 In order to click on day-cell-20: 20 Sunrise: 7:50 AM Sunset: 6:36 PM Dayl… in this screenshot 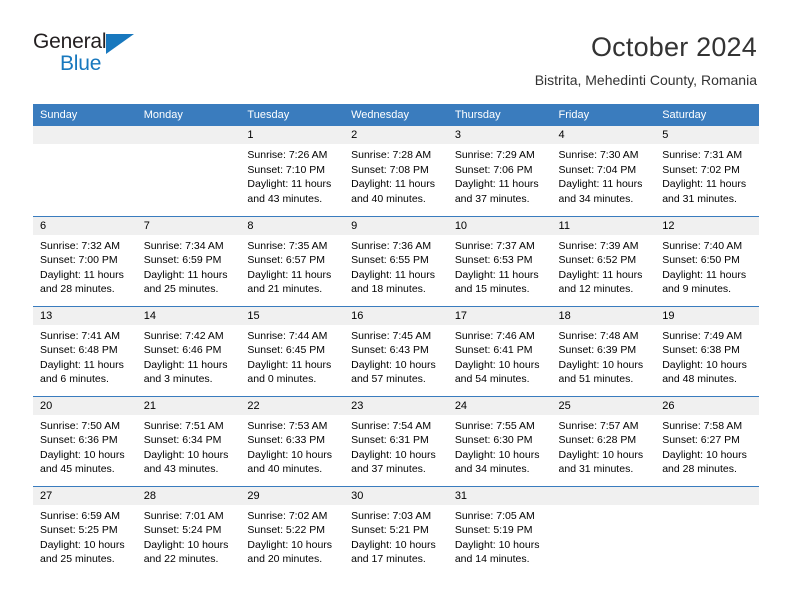, I will do `click(85, 440)`.